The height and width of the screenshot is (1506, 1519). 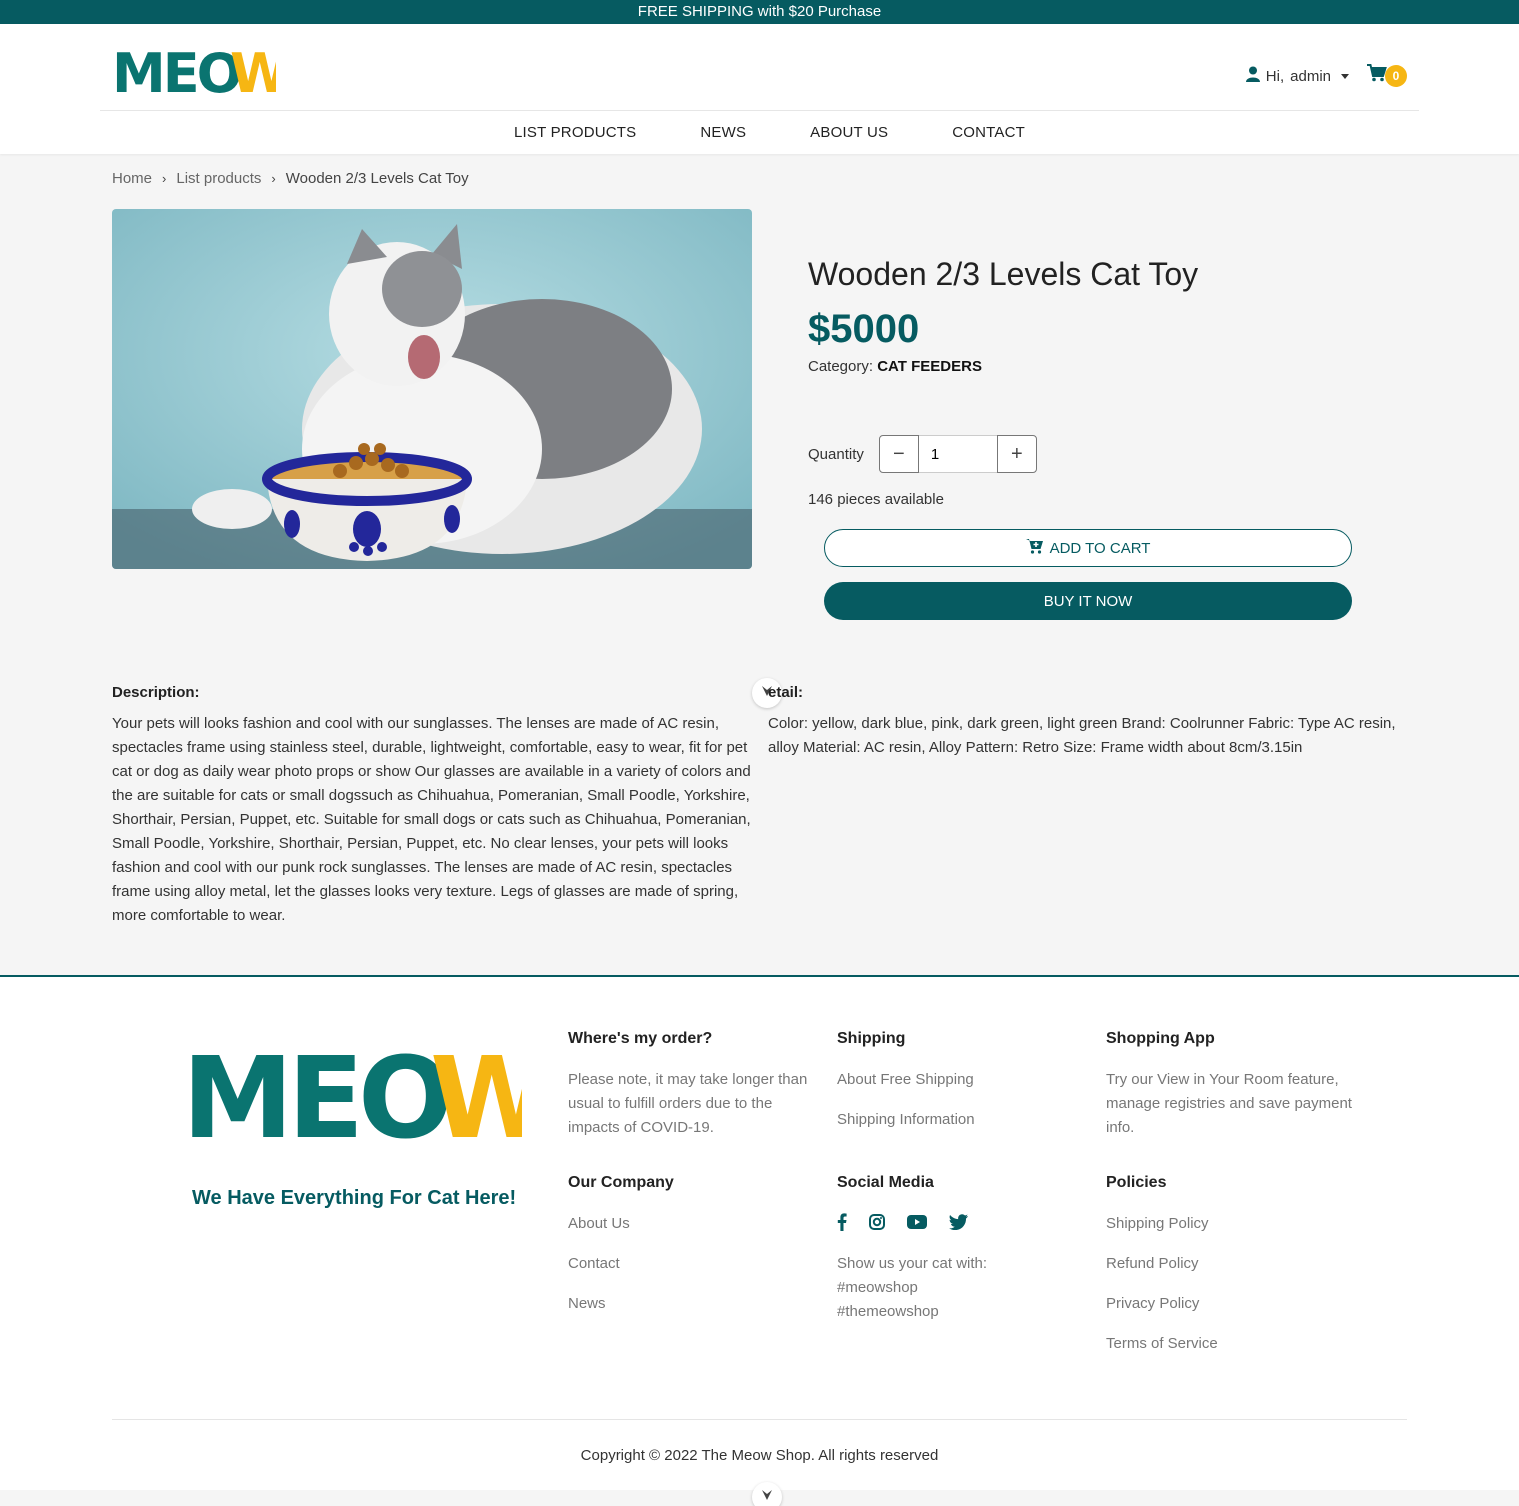 I want to click on description-heading: Description:, so click(x=156, y=692).